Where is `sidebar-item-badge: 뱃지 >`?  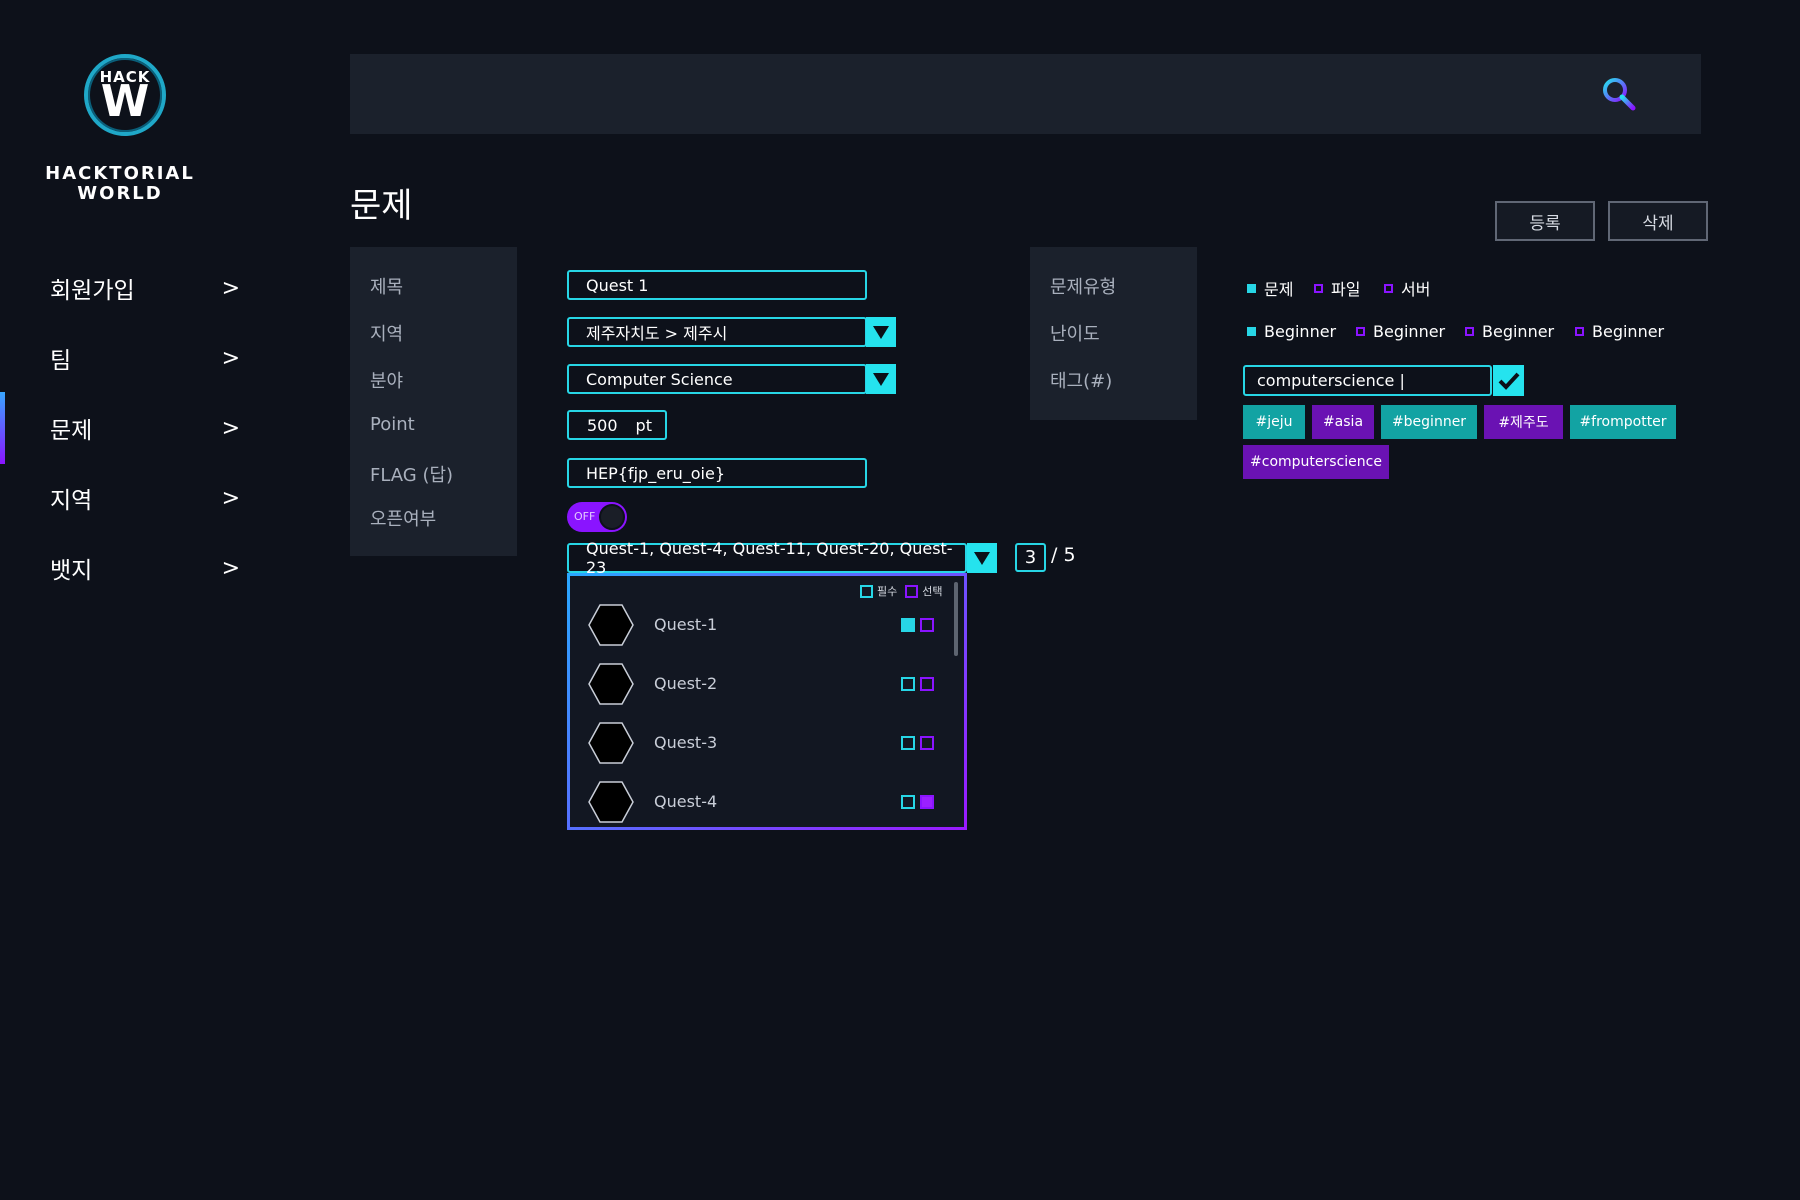 sidebar-item-badge: 뱃지 > is located at coordinates (145, 568).